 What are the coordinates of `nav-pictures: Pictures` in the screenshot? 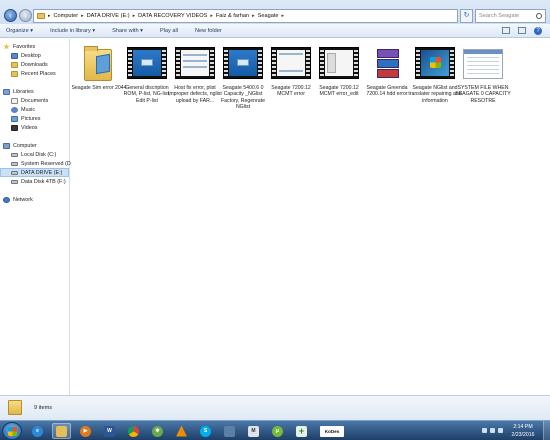 It's located at (25, 118).